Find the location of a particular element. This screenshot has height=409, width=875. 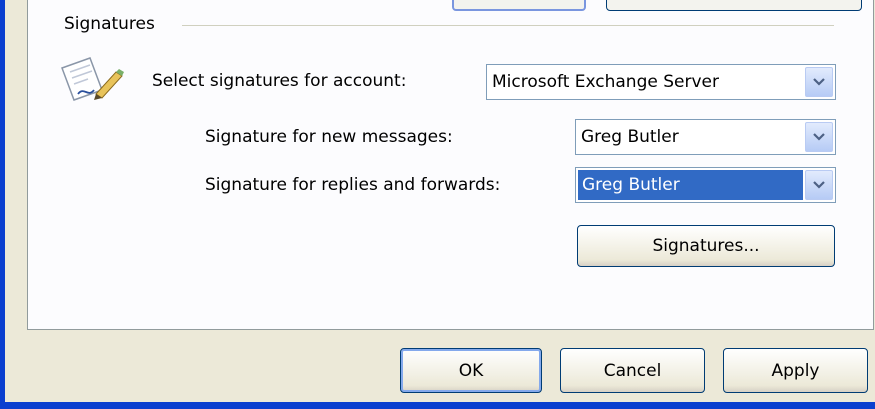

group-divider is located at coordinates (508, 25).